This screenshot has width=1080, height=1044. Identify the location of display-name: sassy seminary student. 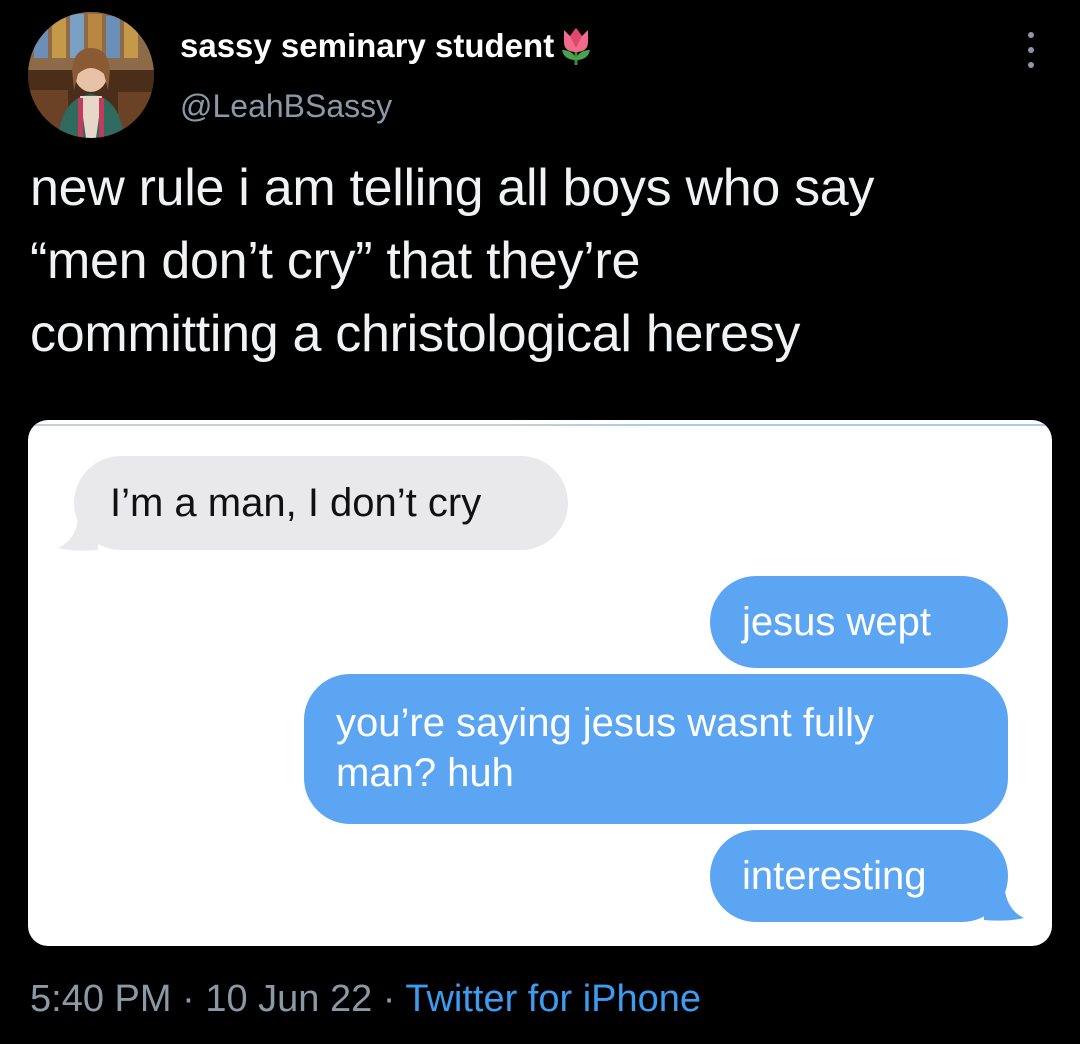
(387, 46).